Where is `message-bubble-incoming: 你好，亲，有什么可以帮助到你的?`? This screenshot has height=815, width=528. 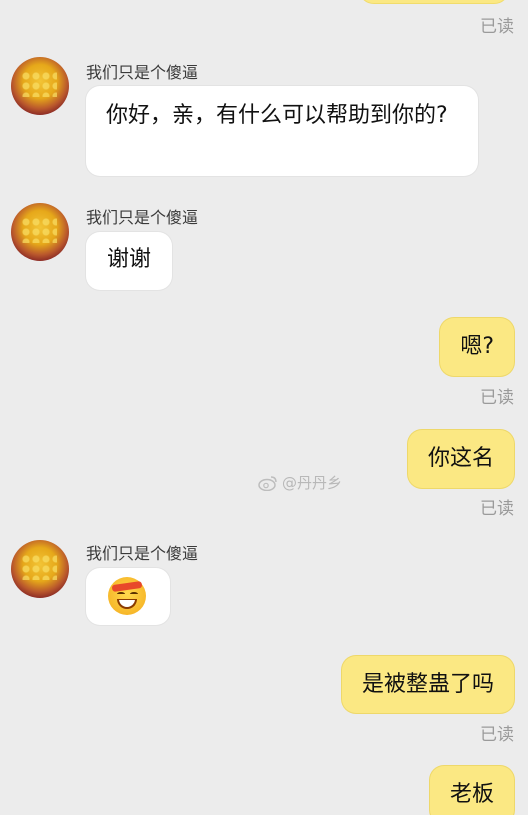
message-bubble-incoming: 你好，亲，有什么可以帮助到你的? is located at coordinates (282, 131).